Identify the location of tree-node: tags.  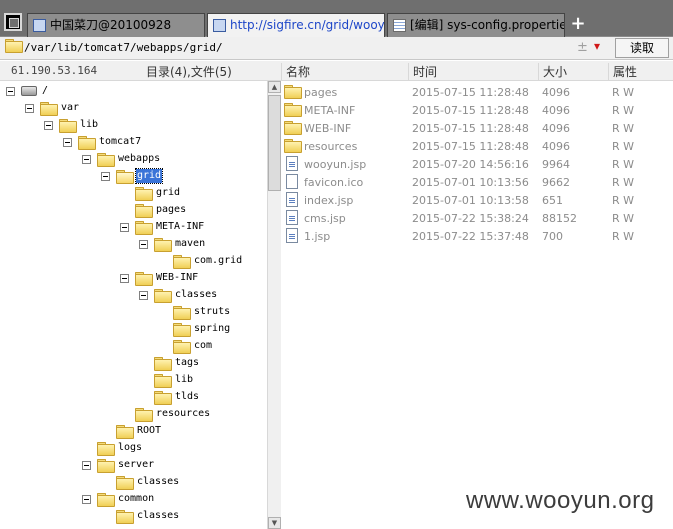
(133, 363).